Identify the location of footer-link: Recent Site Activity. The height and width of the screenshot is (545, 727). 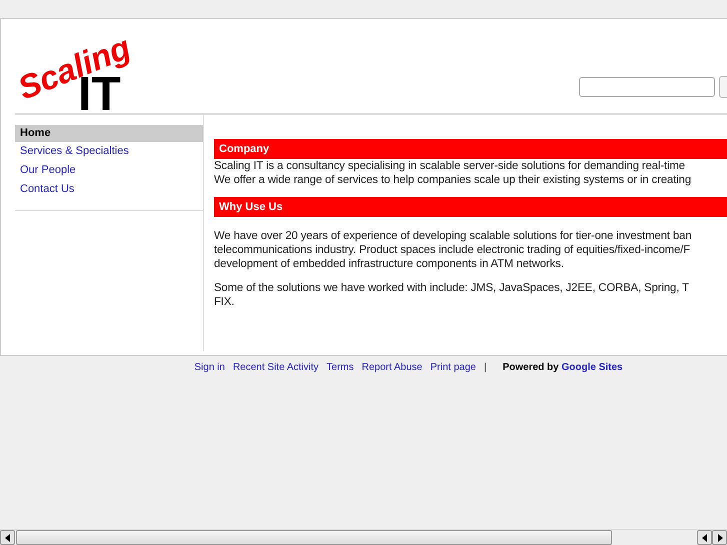
(275, 367).